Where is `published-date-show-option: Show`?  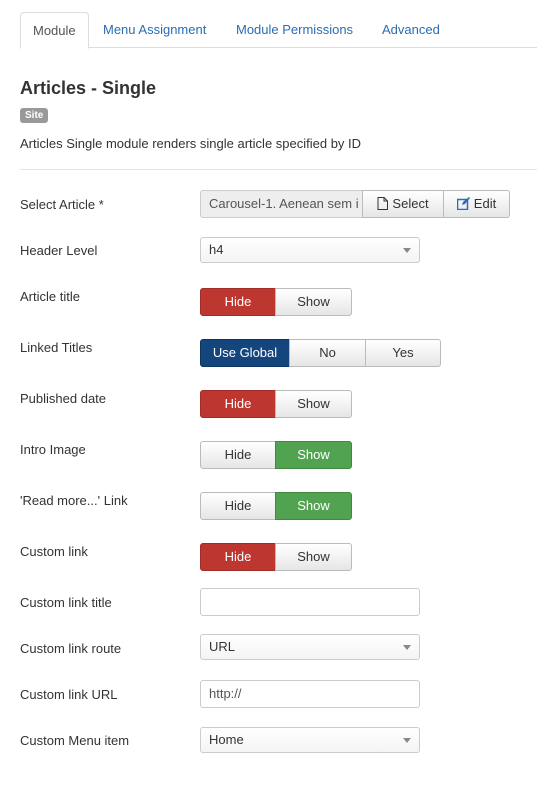 published-date-show-option: Show is located at coordinates (313, 404).